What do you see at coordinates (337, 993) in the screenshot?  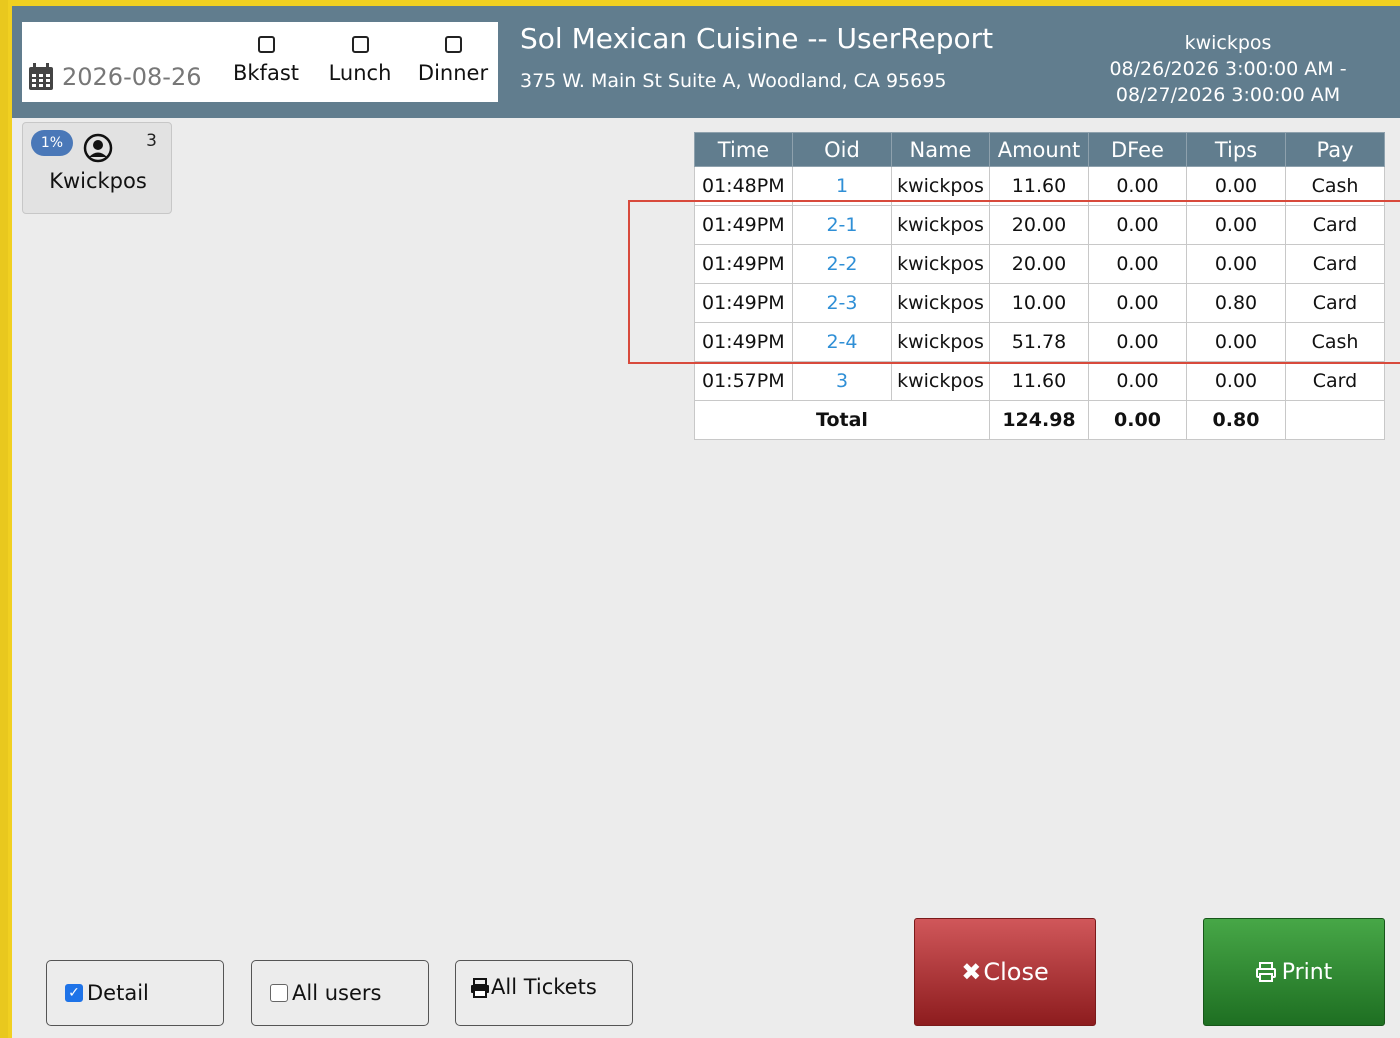 I see `all-users-label: All users` at bounding box center [337, 993].